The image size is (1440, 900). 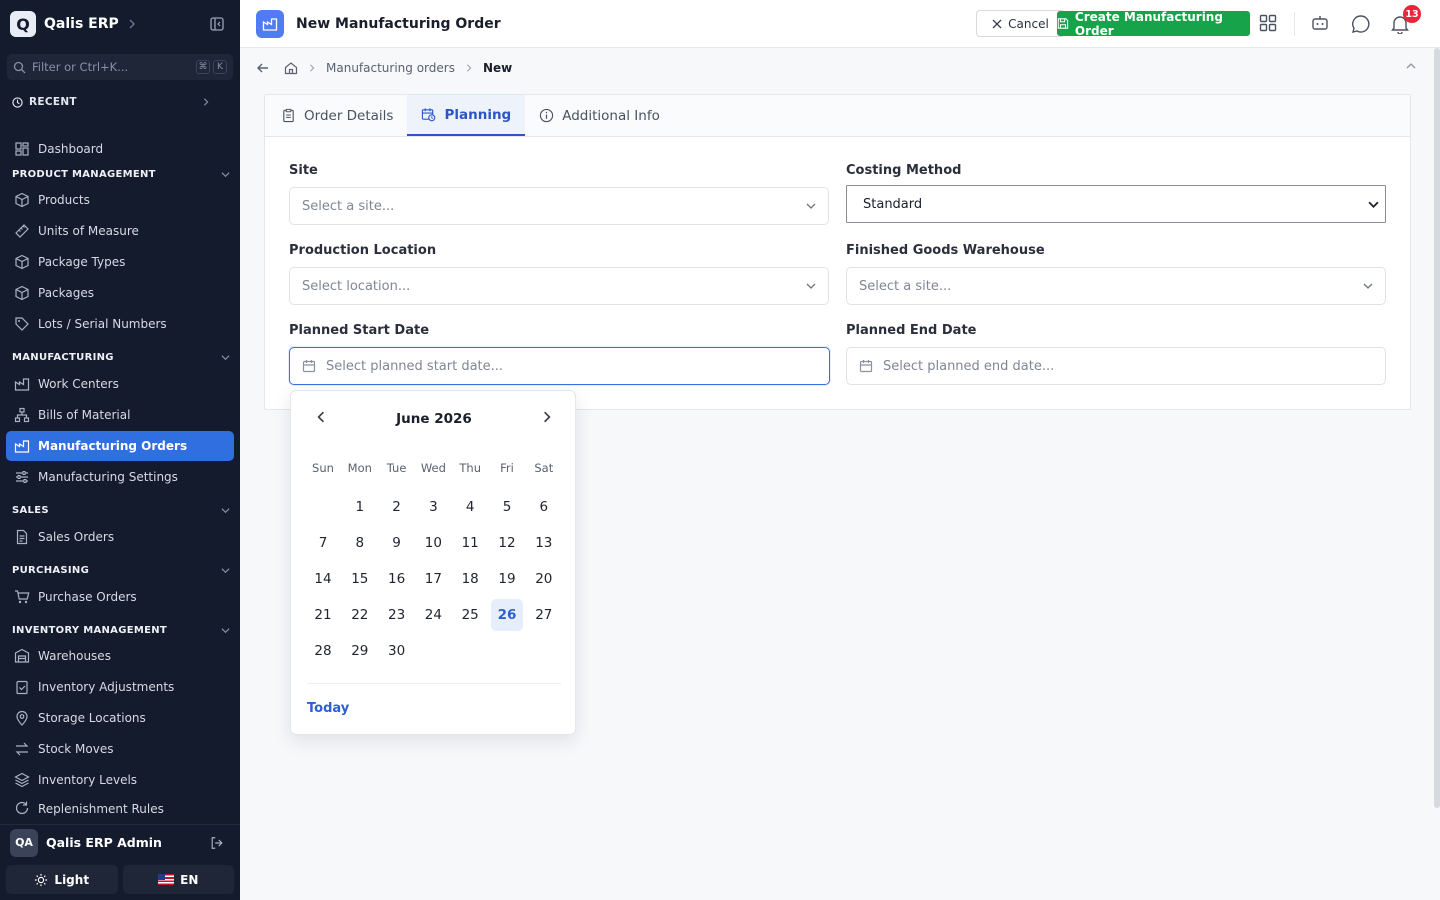 I want to click on bot-icon, so click(x=1320, y=23).